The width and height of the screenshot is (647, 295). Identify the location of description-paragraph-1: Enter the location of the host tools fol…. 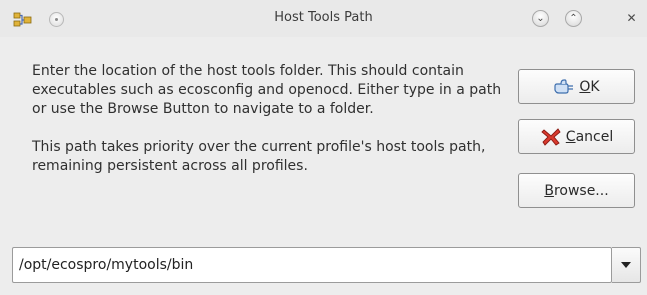
(267, 90).